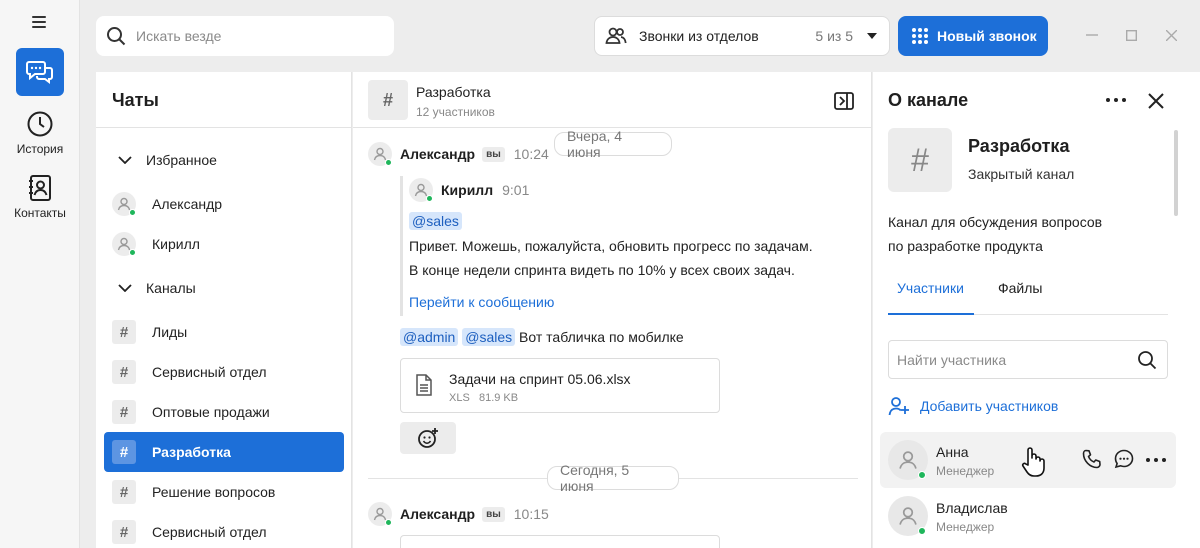  I want to click on phone-icon, so click(1092, 459).